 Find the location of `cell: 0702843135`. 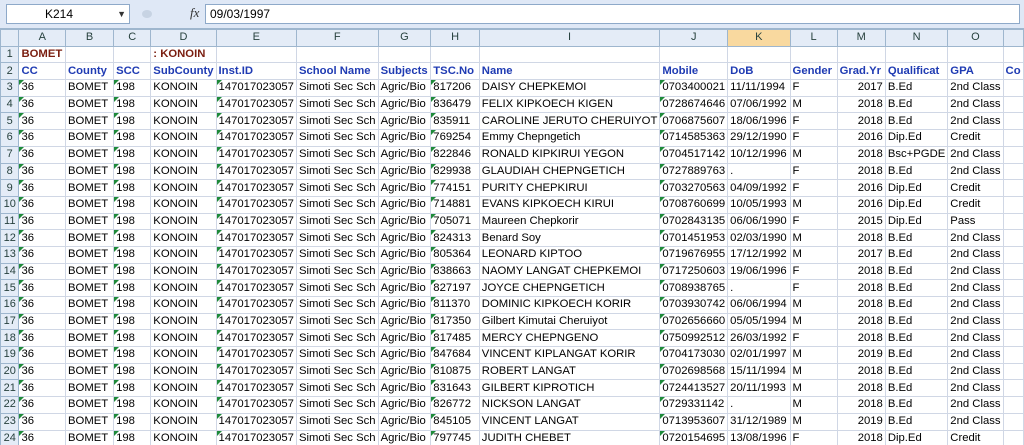

cell: 0702843135 is located at coordinates (694, 221).